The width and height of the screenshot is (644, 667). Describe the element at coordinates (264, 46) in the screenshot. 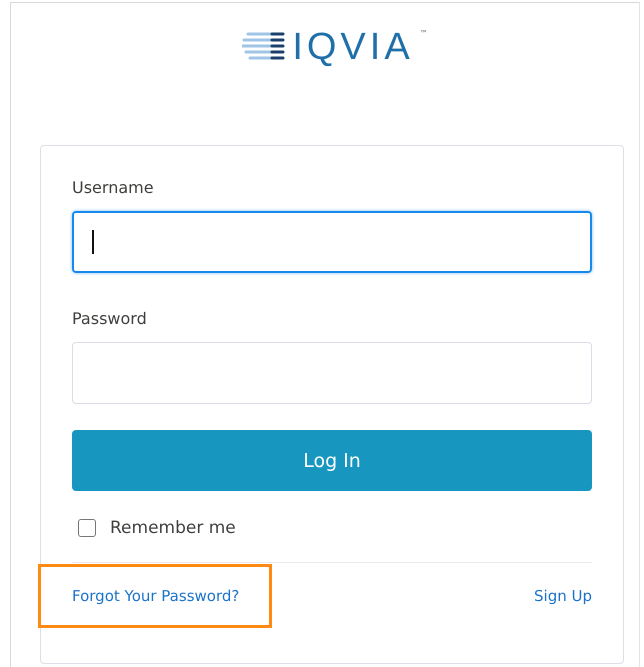

I see `logo-stripes-icon` at that location.